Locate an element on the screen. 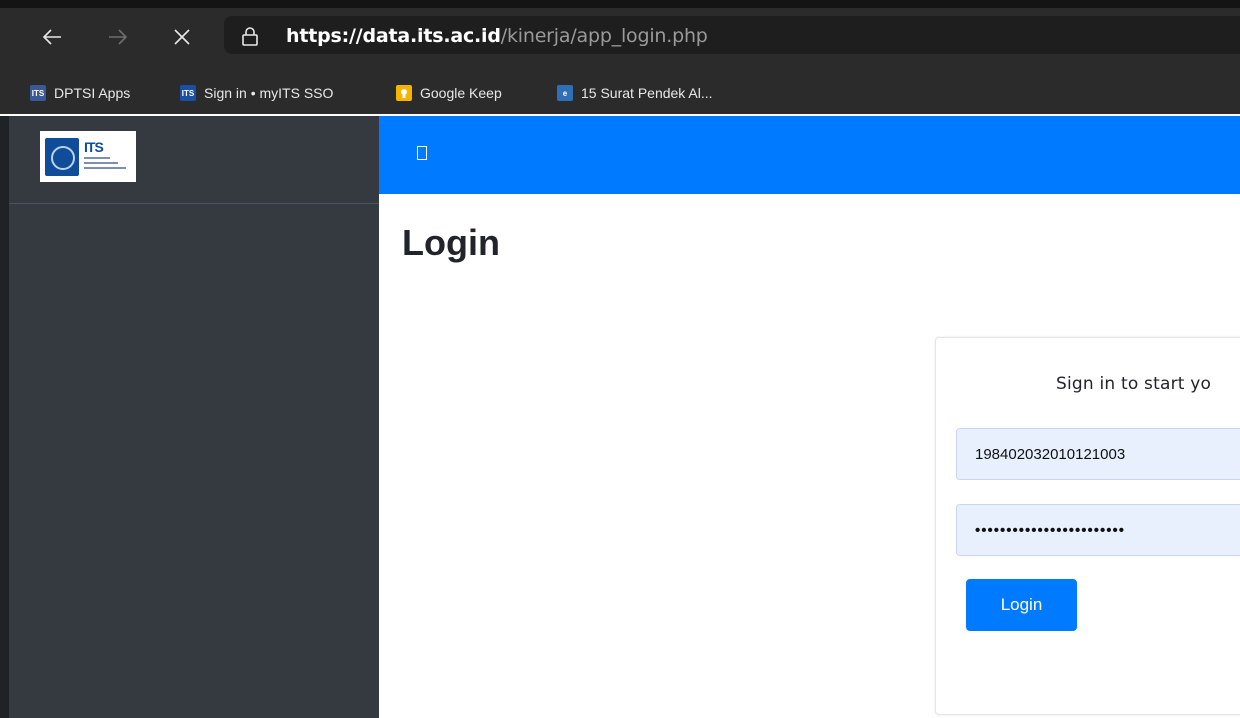 The height and width of the screenshot is (718, 1240). sidebar-toggle-icon is located at coordinates (422, 153).